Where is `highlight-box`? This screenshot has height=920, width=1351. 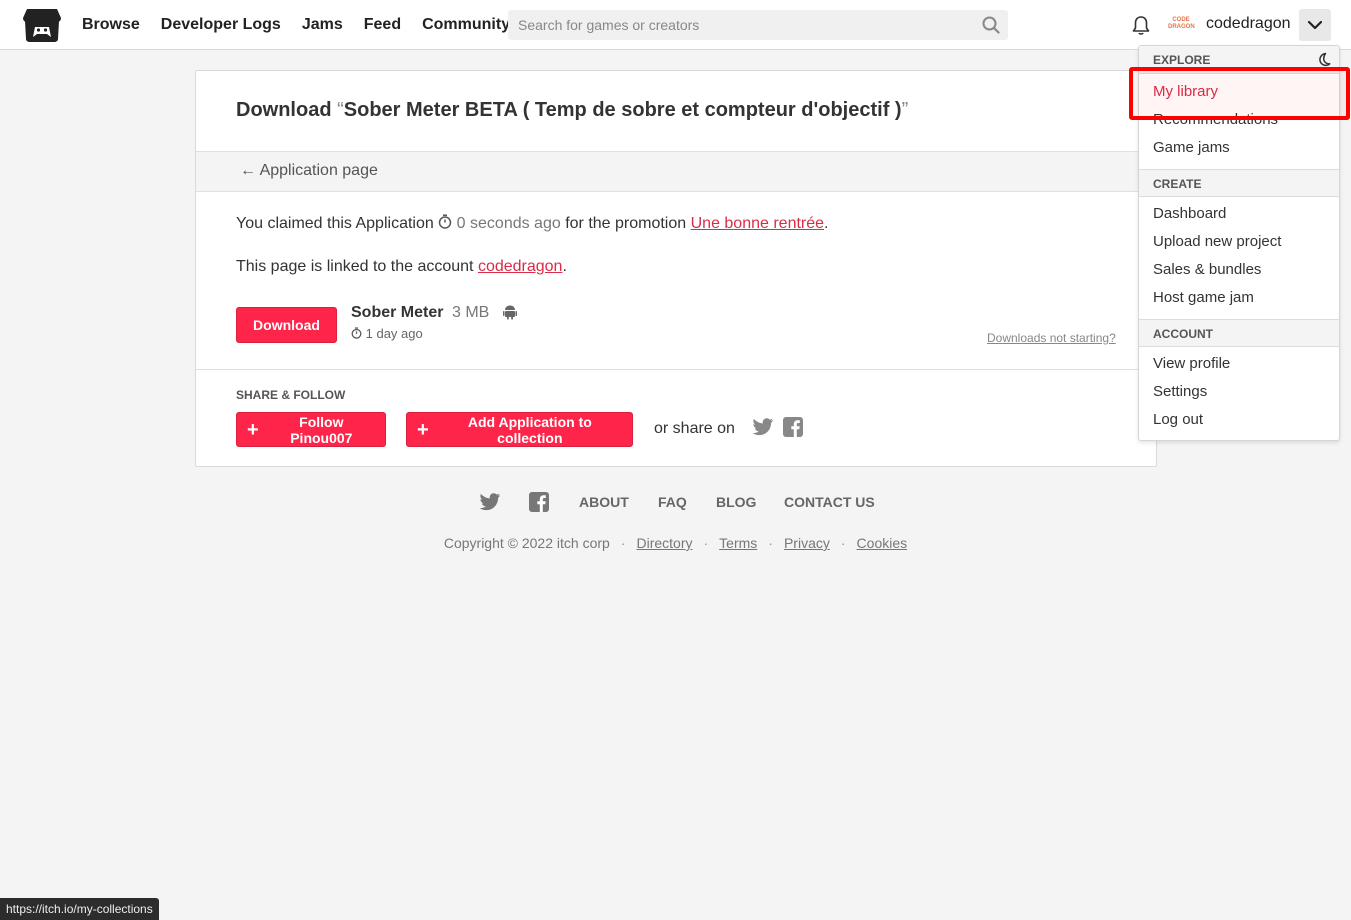 highlight-box is located at coordinates (1239, 93).